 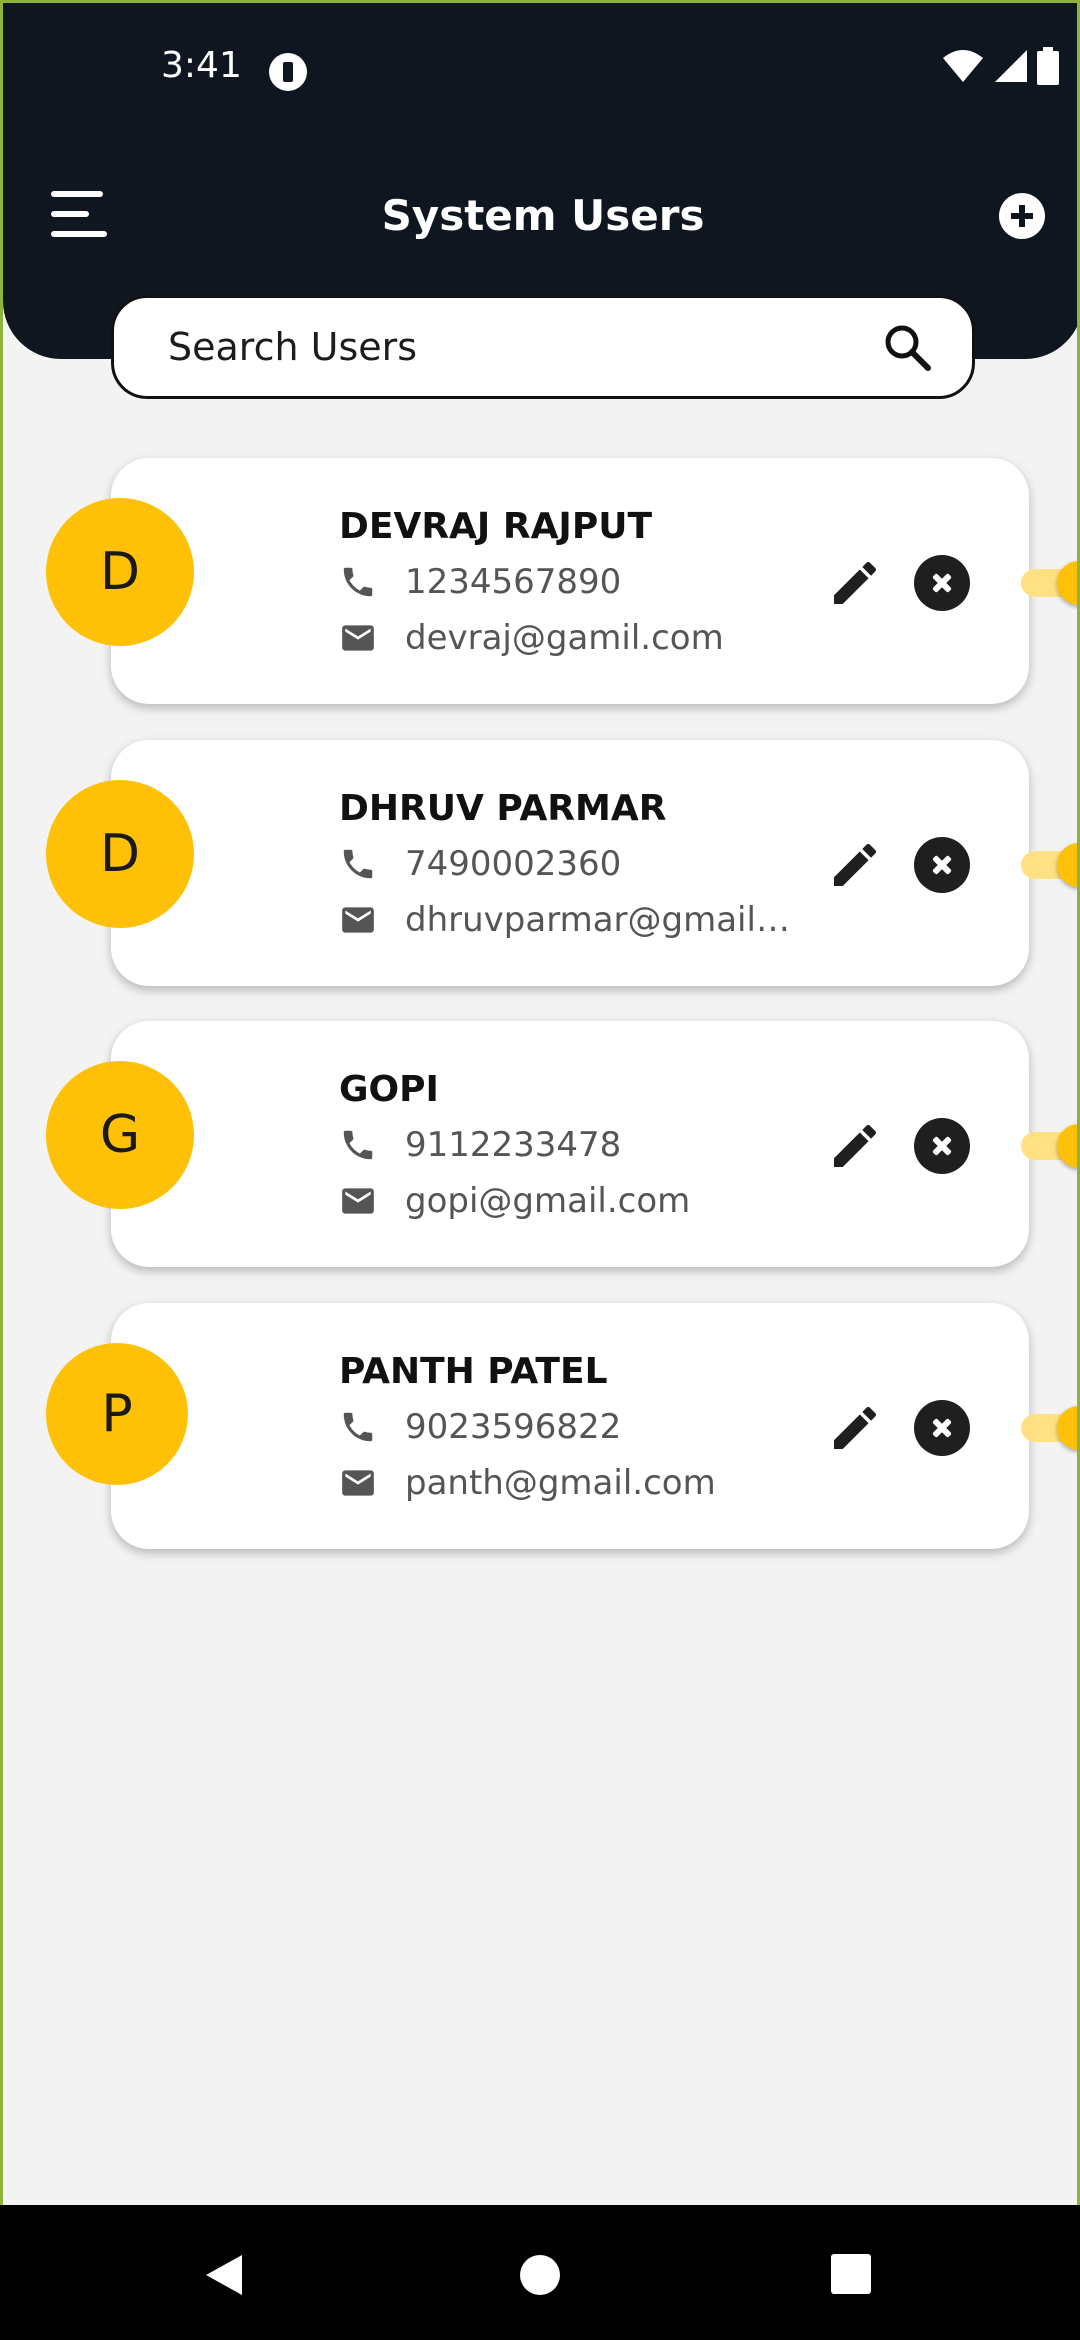 I want to click on user-phone: 1234567890, so click(x=513, y=582).